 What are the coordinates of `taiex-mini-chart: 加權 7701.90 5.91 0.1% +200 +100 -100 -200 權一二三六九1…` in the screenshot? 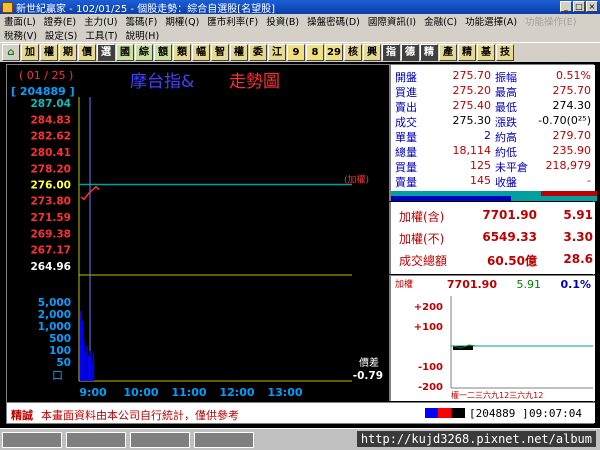 It's located at (492, 338).